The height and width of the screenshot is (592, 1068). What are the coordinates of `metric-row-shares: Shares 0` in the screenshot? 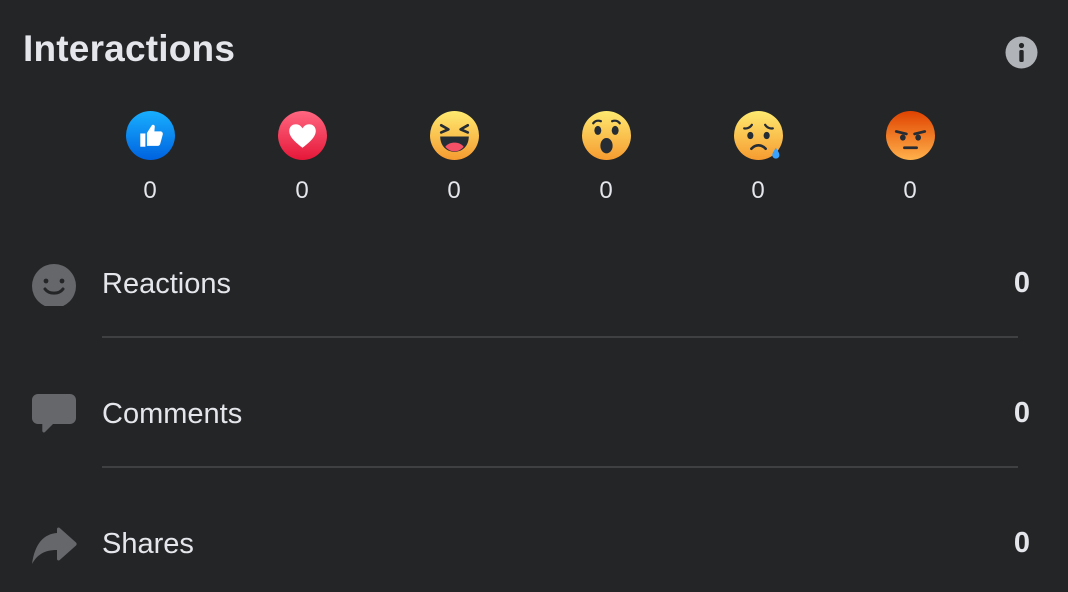 It's located at (534, 542).